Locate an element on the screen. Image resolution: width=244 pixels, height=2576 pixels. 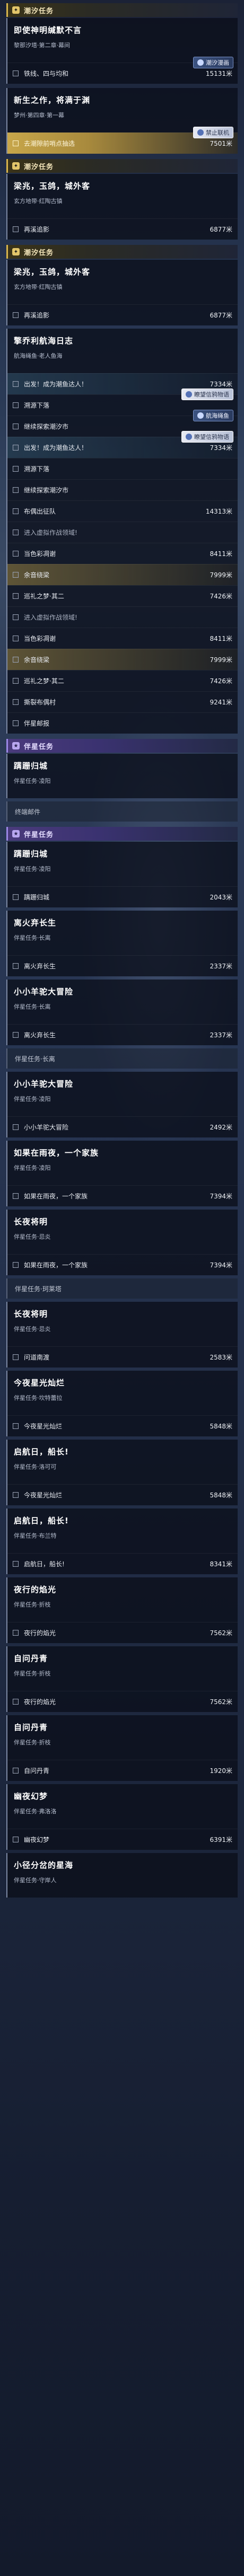
quest-header: 擎乔利航海日志 航海绳鱼·老人鱼海 is located at coordinates (123, 351).